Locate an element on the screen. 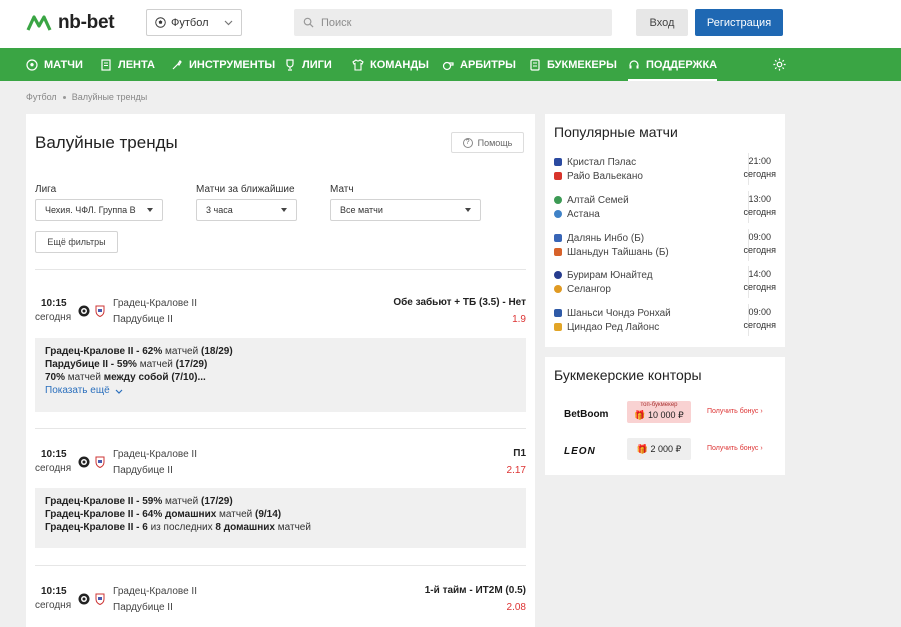  trophy-icon is located at coordinates (290, 64).